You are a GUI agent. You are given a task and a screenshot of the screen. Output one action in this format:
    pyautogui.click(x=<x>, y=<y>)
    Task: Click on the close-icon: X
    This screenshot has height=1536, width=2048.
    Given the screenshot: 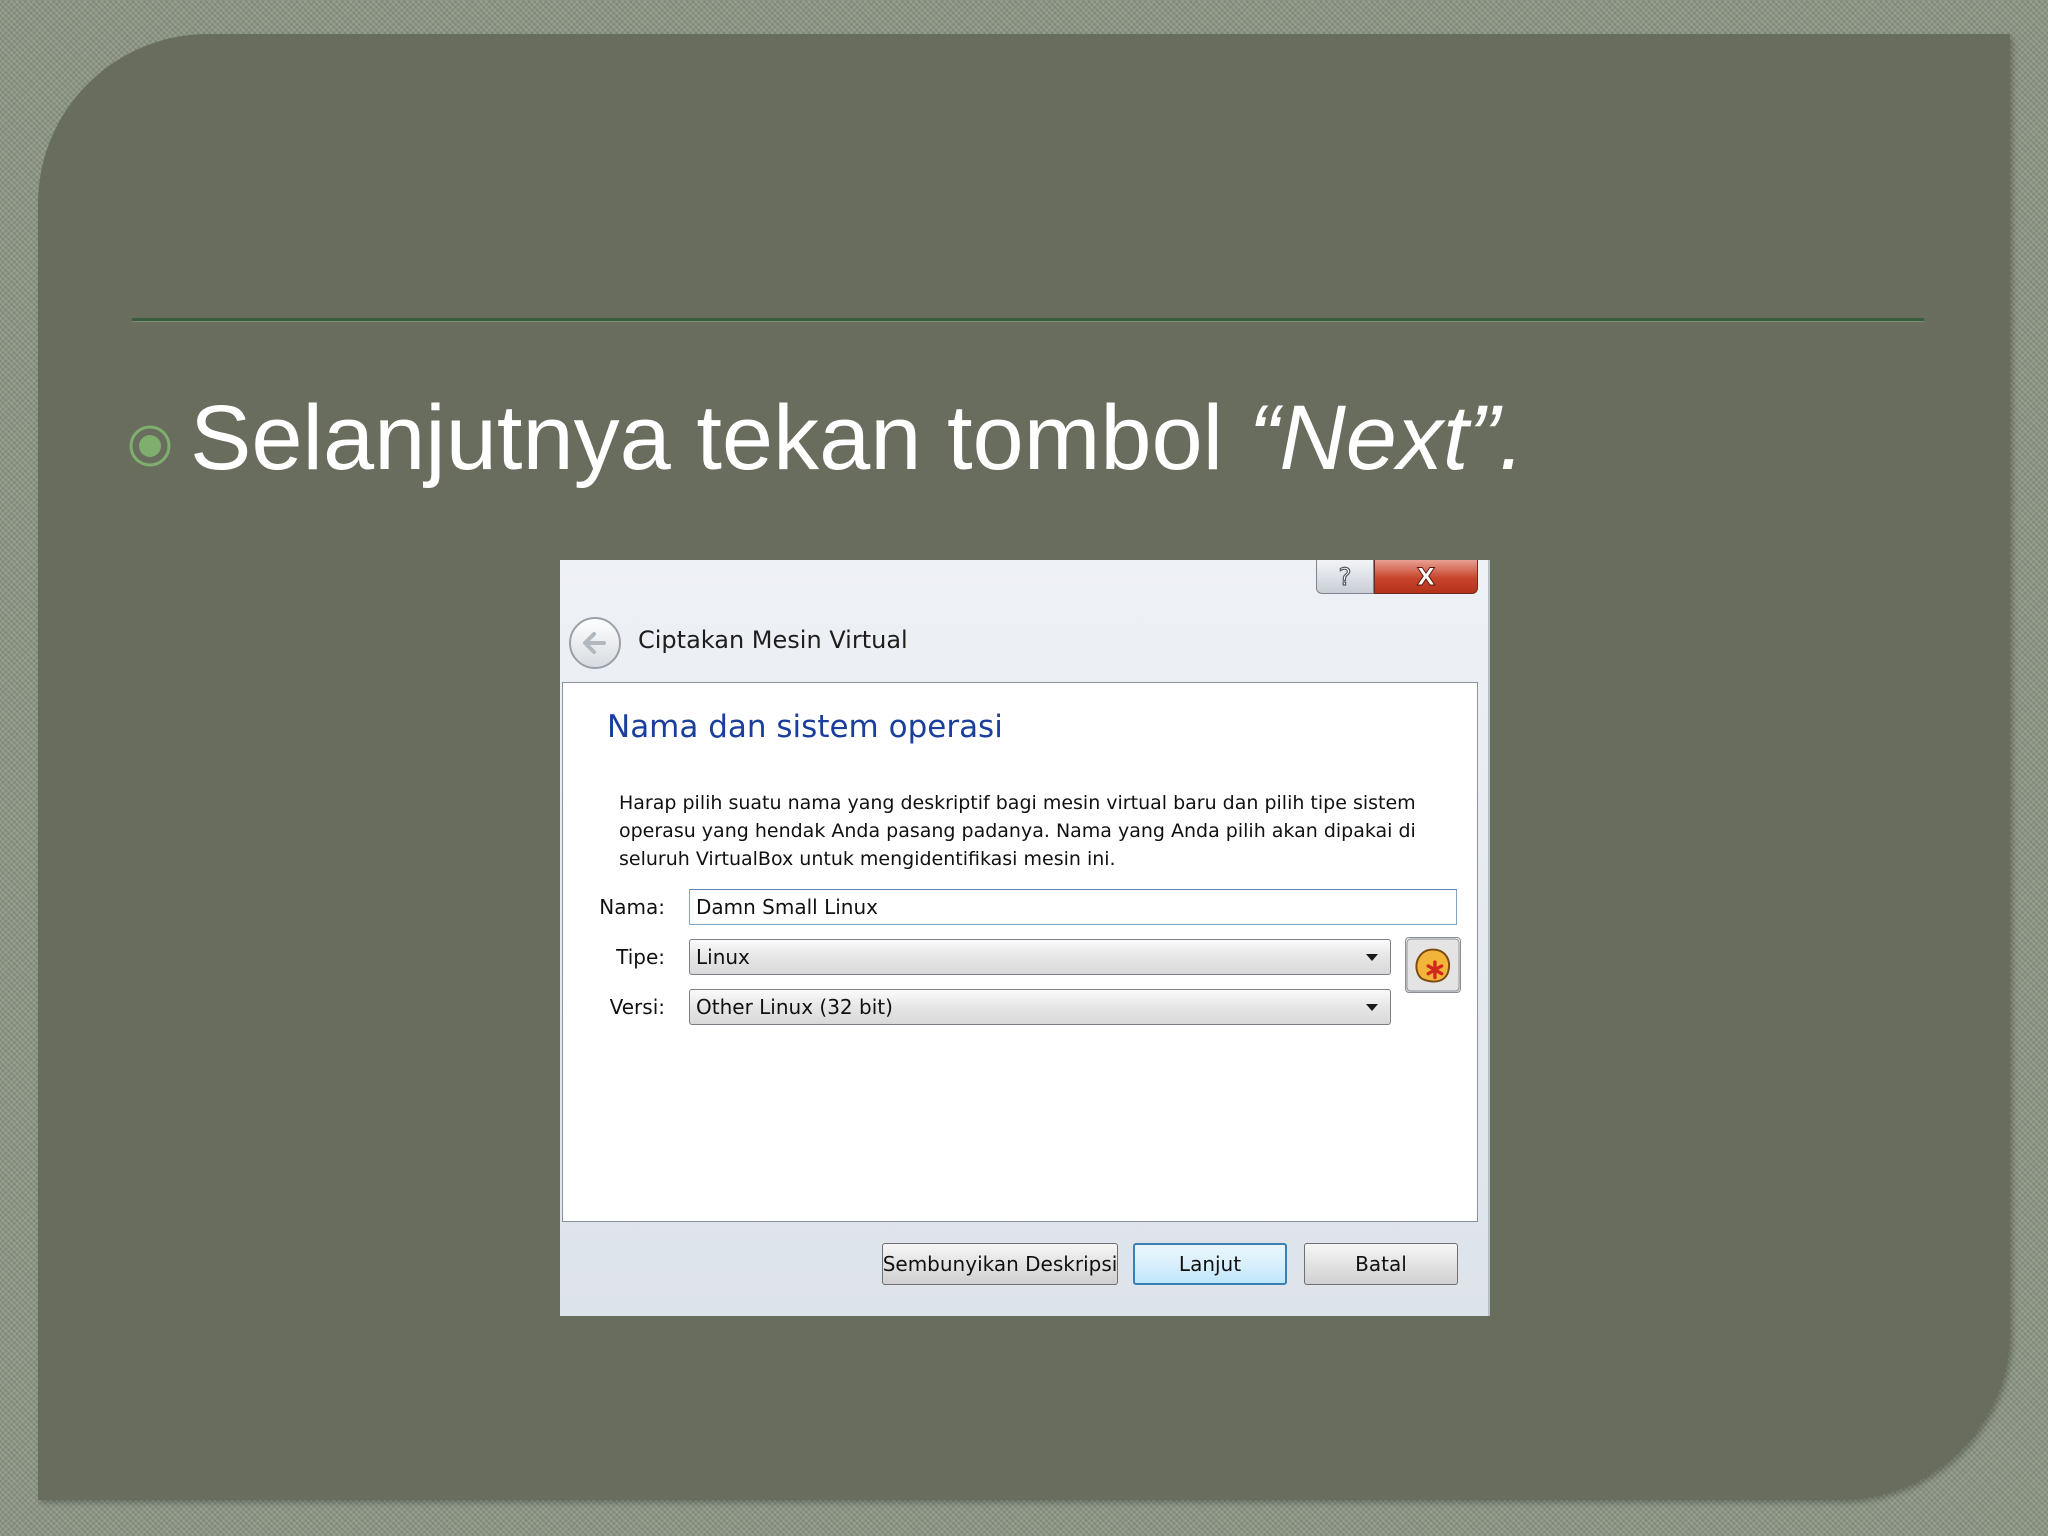 What is the action you would take?
    pyautogui.click(x=1426, y=577)
    